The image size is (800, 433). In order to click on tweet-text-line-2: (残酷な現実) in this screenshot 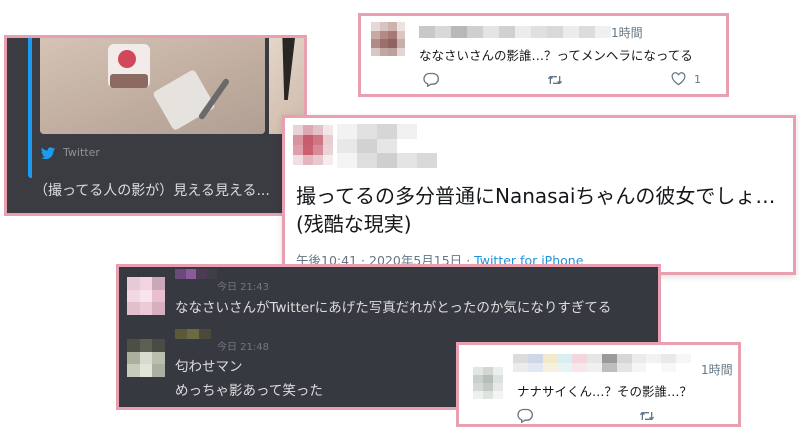, I will do `click(354, 224)`.